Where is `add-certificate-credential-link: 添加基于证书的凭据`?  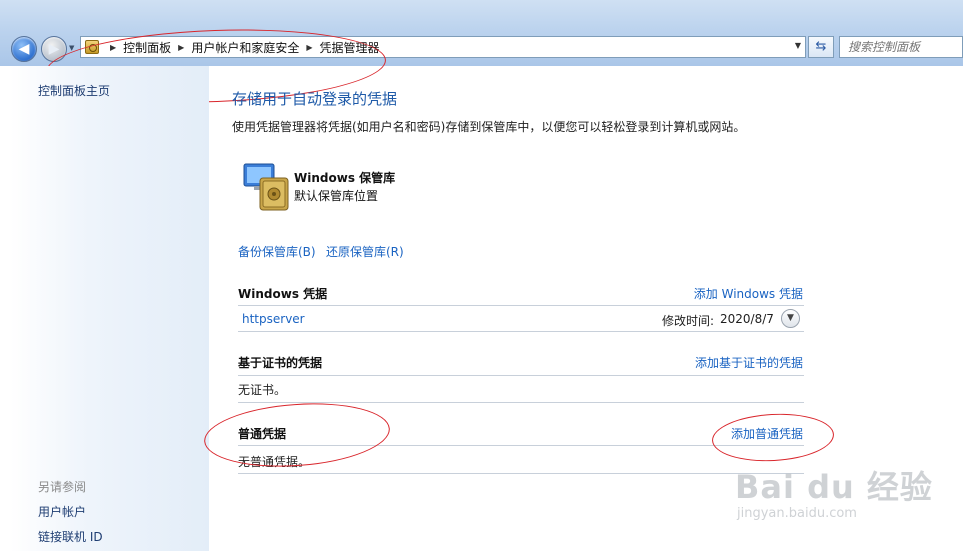
add-certificate-credential-link: 添加基于证书的凭据 is located at coordinates (749, 362).